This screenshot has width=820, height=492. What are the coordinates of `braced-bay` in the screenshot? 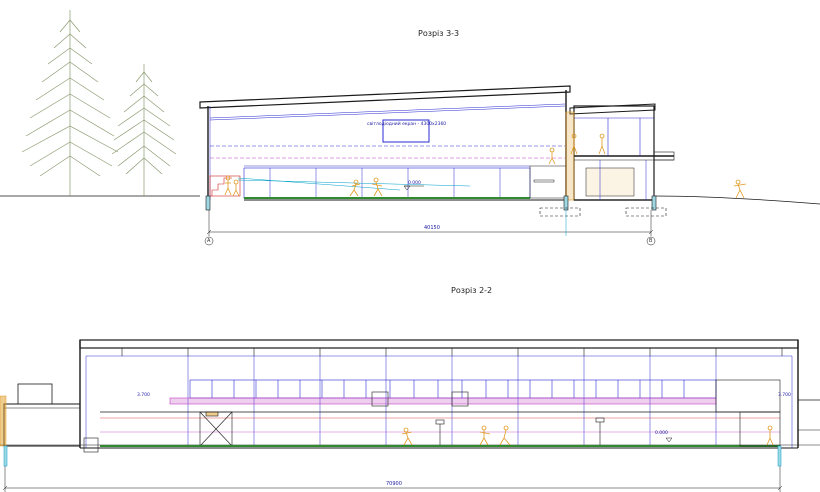 It's located at (216, 429).